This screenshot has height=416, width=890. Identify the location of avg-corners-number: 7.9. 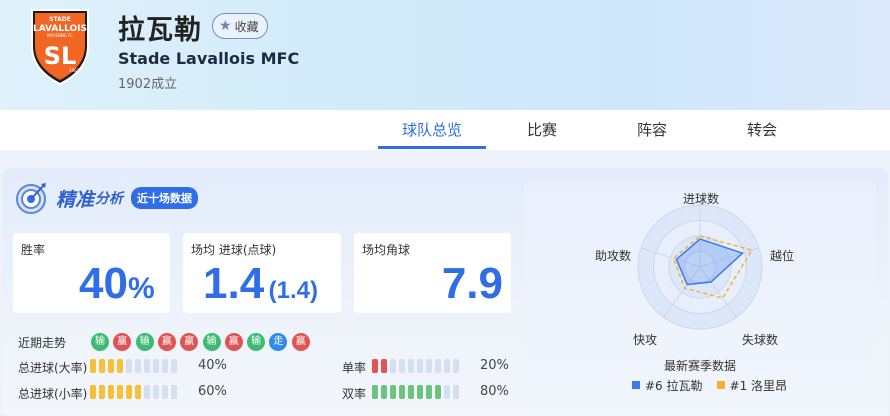
(472, 283).